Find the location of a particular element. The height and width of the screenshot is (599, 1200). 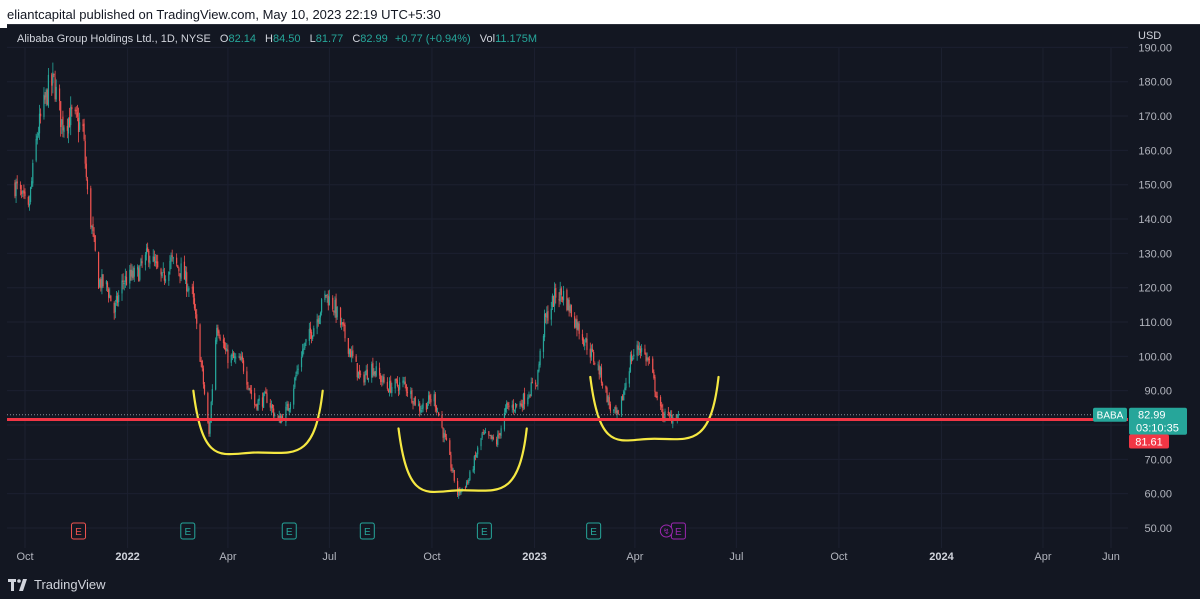

high-label: H is located at coordinates (269, 39).